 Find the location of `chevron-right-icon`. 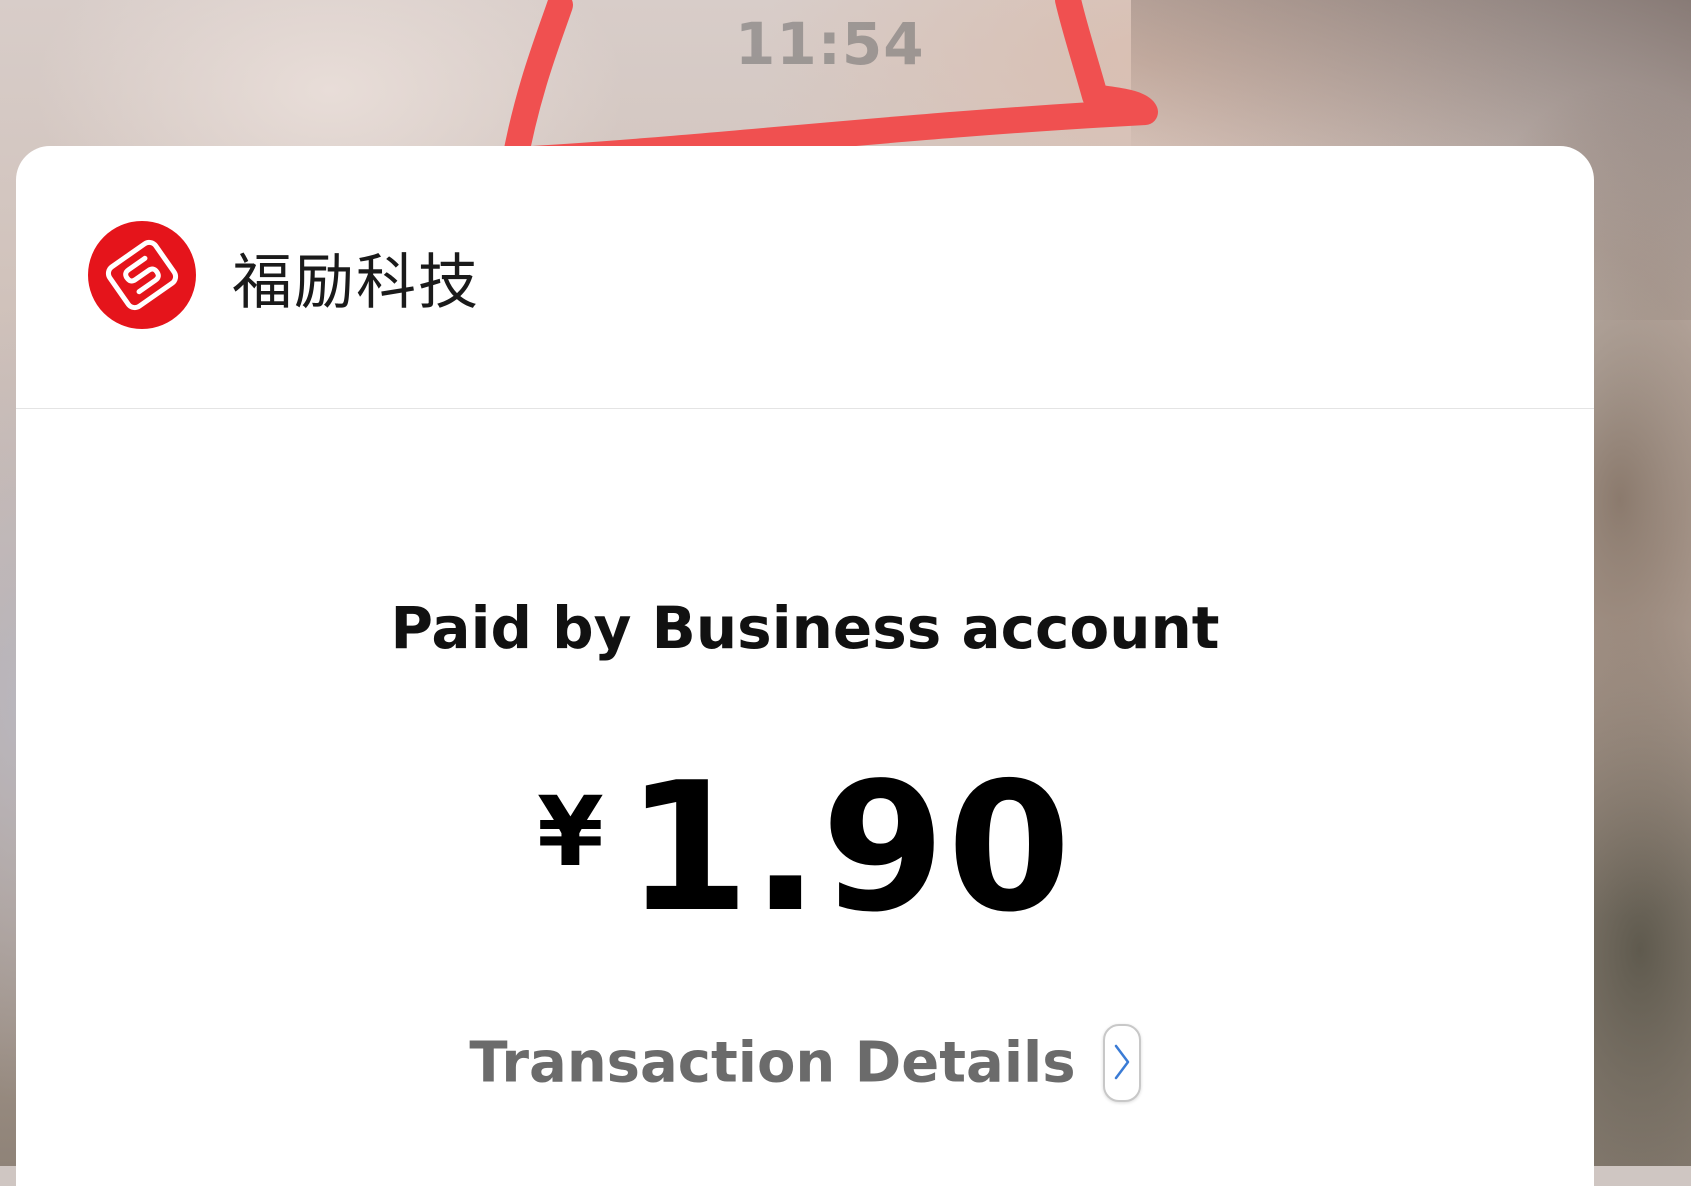

chevron-right-icon is located at coordinates (1121, 1063).